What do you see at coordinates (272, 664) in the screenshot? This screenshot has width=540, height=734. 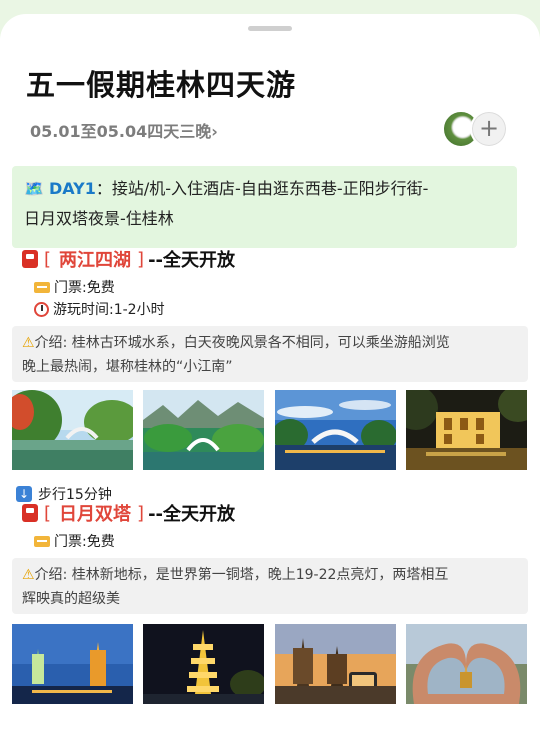 I see `photo-row-riyue` at bounding box center [272, 664].